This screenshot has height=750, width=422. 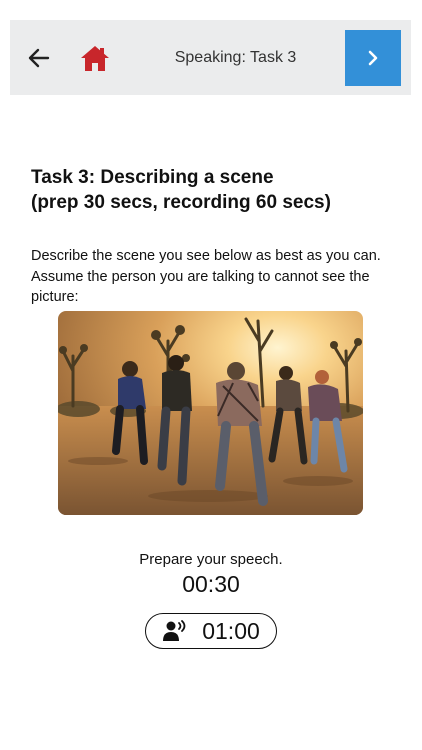 I want to click on arrow-left-icon, so click(x=39, y=58).